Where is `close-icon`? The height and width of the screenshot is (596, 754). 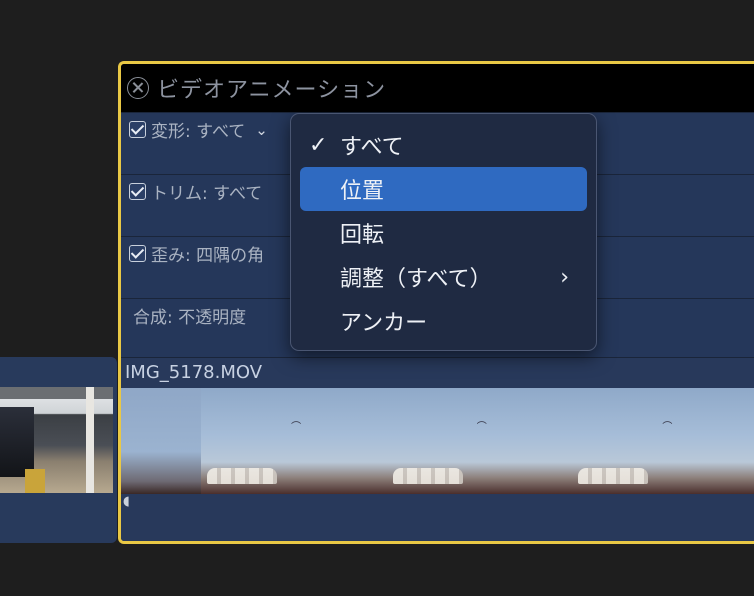
close-icon is located at coordinates (138, 88).